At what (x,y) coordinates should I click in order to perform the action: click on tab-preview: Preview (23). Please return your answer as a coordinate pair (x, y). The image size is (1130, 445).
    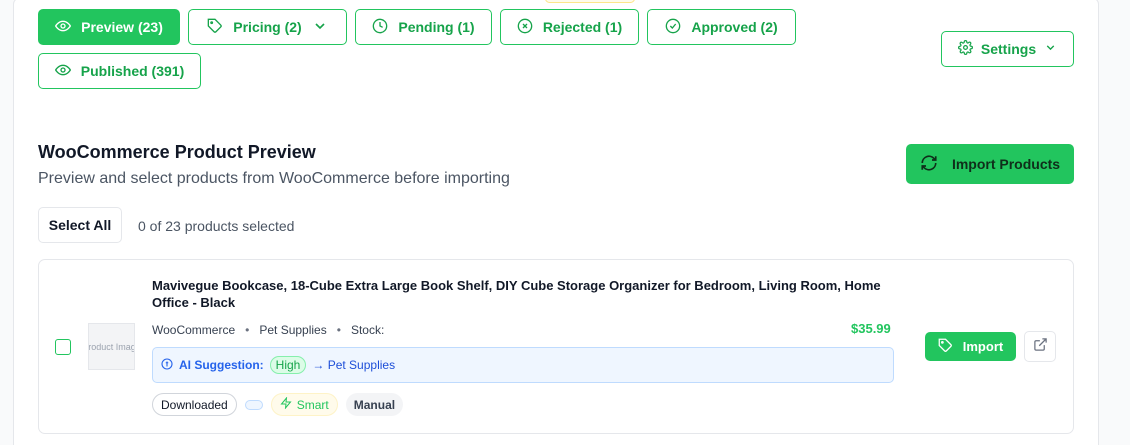
    Looking at the image, I should click on (109, 27).